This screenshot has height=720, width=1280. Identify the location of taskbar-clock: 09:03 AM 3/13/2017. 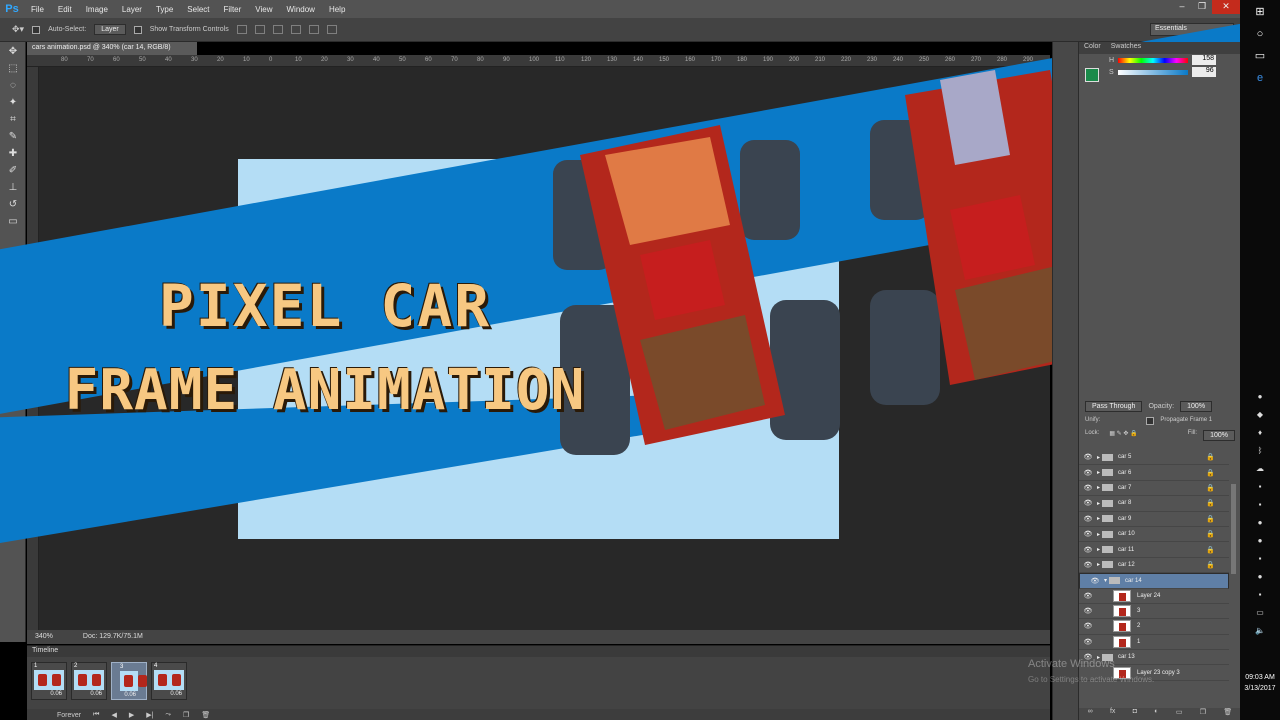
(1260, 683).